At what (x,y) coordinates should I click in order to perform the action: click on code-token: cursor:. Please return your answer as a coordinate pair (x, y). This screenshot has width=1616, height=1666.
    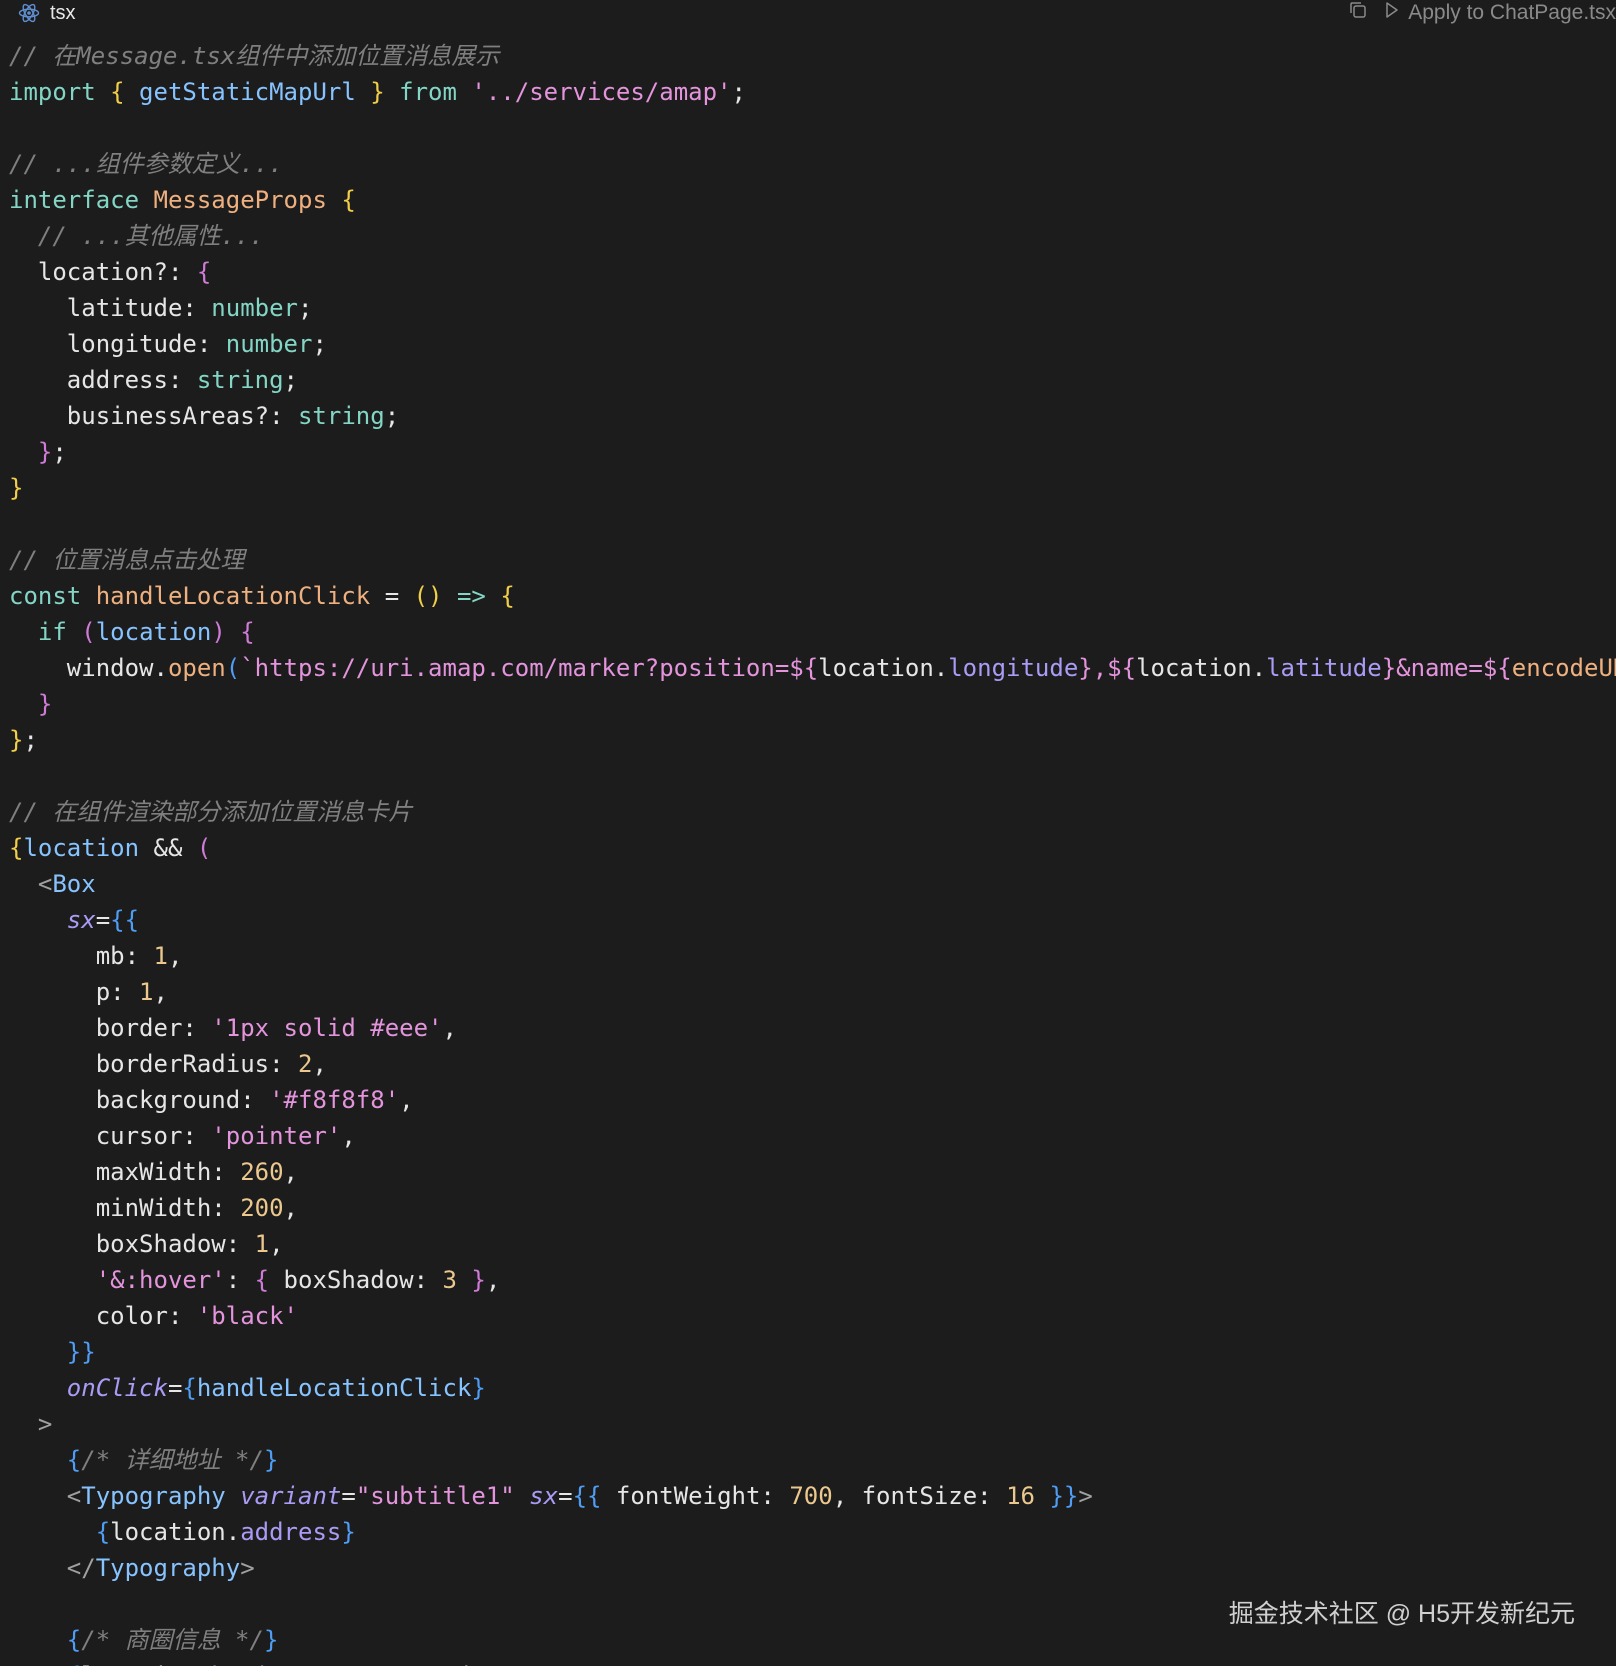
    Looking at the image, I should click on (110, 1136).